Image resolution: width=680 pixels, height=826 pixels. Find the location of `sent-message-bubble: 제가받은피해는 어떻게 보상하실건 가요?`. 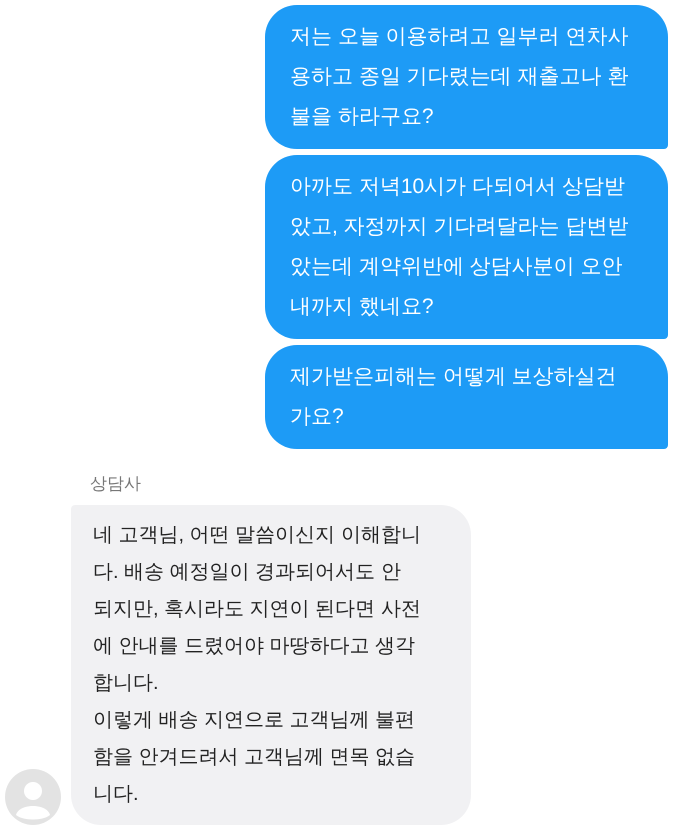

sent-message-bubble: 제가받은피해는 어떻게 보상하실건 가요? is located at coordinates (466, 397).